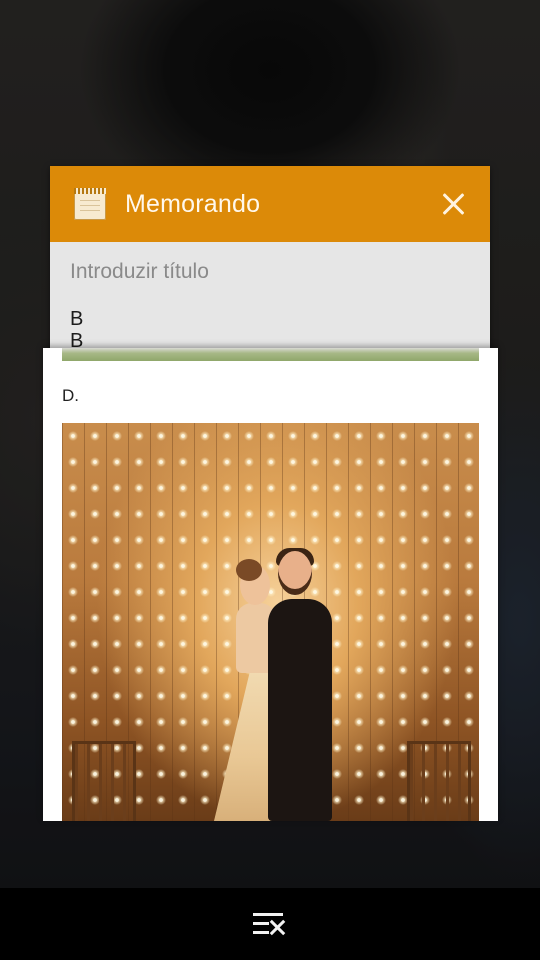 The width and height of the screenshot is (540, 960). Describe the element at coordinates (270, 272) in the screenshot. I see `memo-title-input` at that location.